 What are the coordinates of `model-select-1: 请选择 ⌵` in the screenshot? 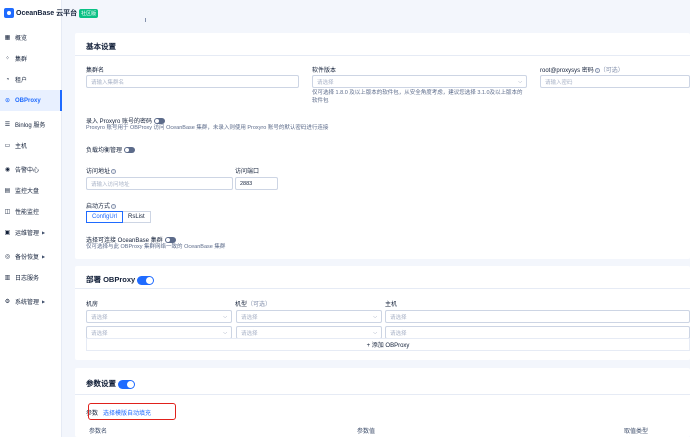 It's located at (309, 316).